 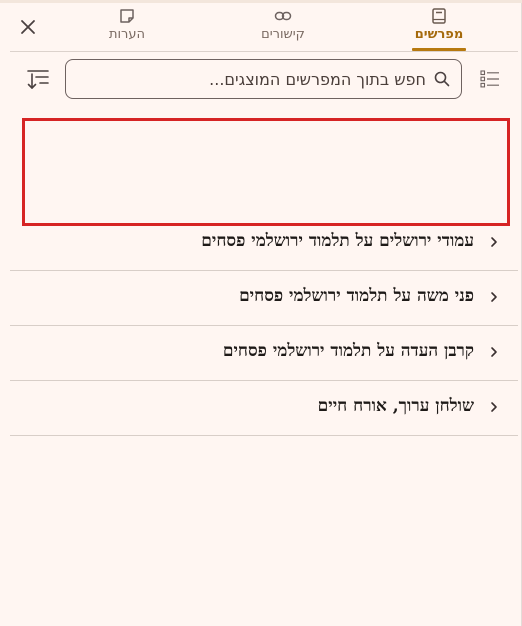 What do you see at coordinates (442, 79) in the screenshot?
I see `search-icon` at bounding box center [442, 79].